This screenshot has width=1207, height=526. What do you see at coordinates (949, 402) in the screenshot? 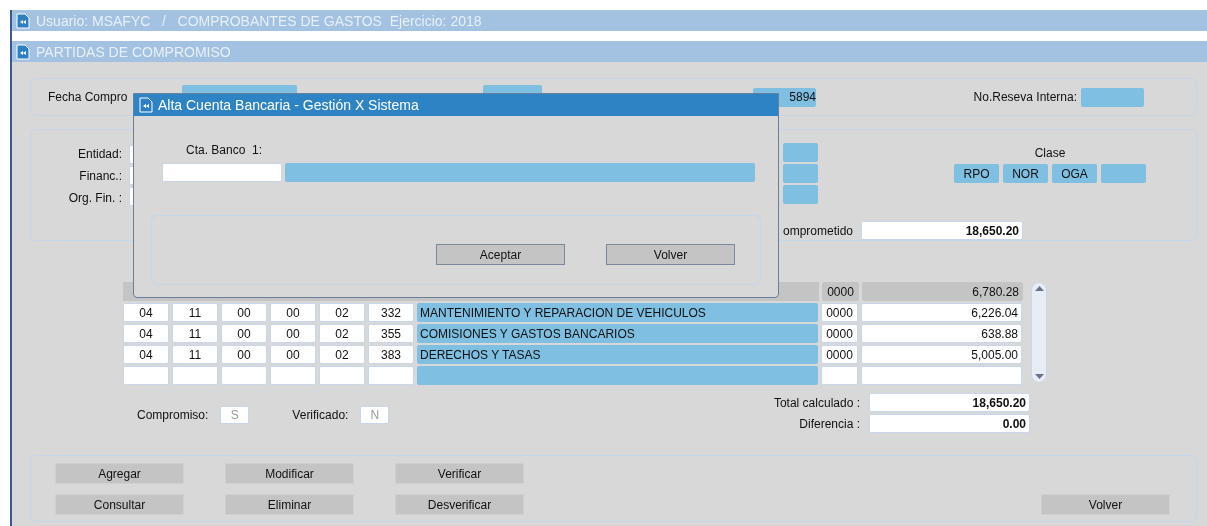
I see `total-field: 18,650.20` at bounding box center [949, 402].